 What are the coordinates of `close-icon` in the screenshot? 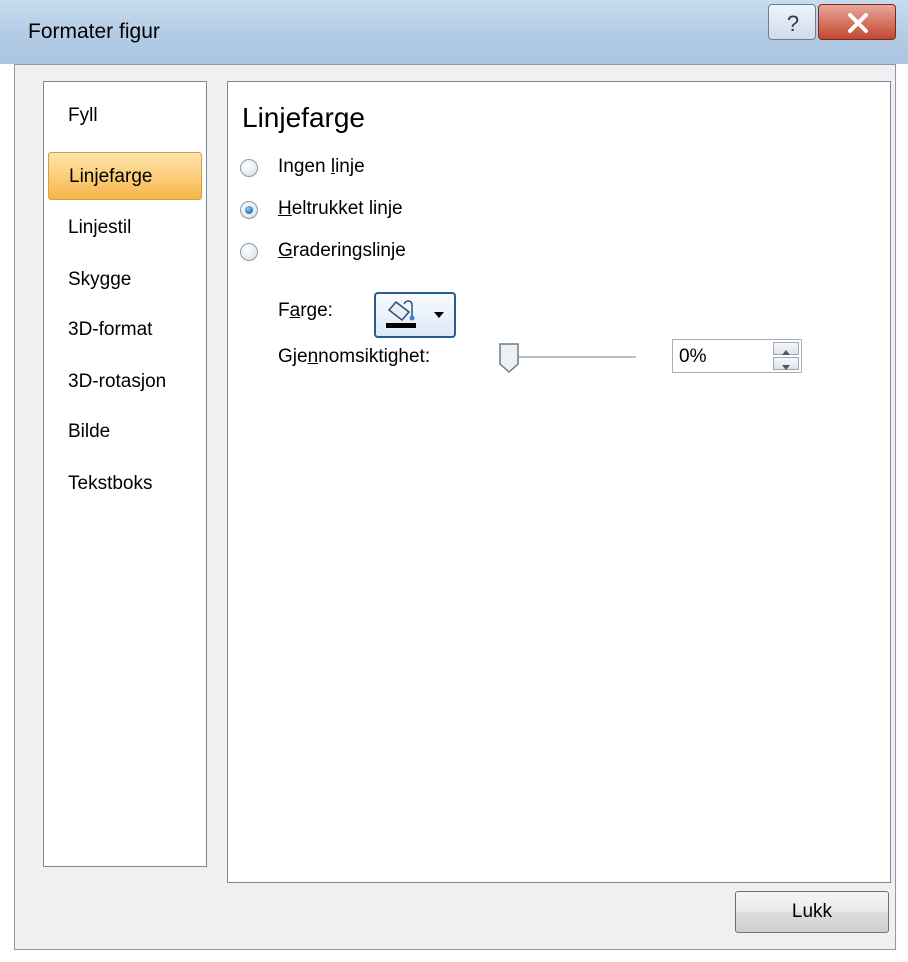 It's located at (858, 23).